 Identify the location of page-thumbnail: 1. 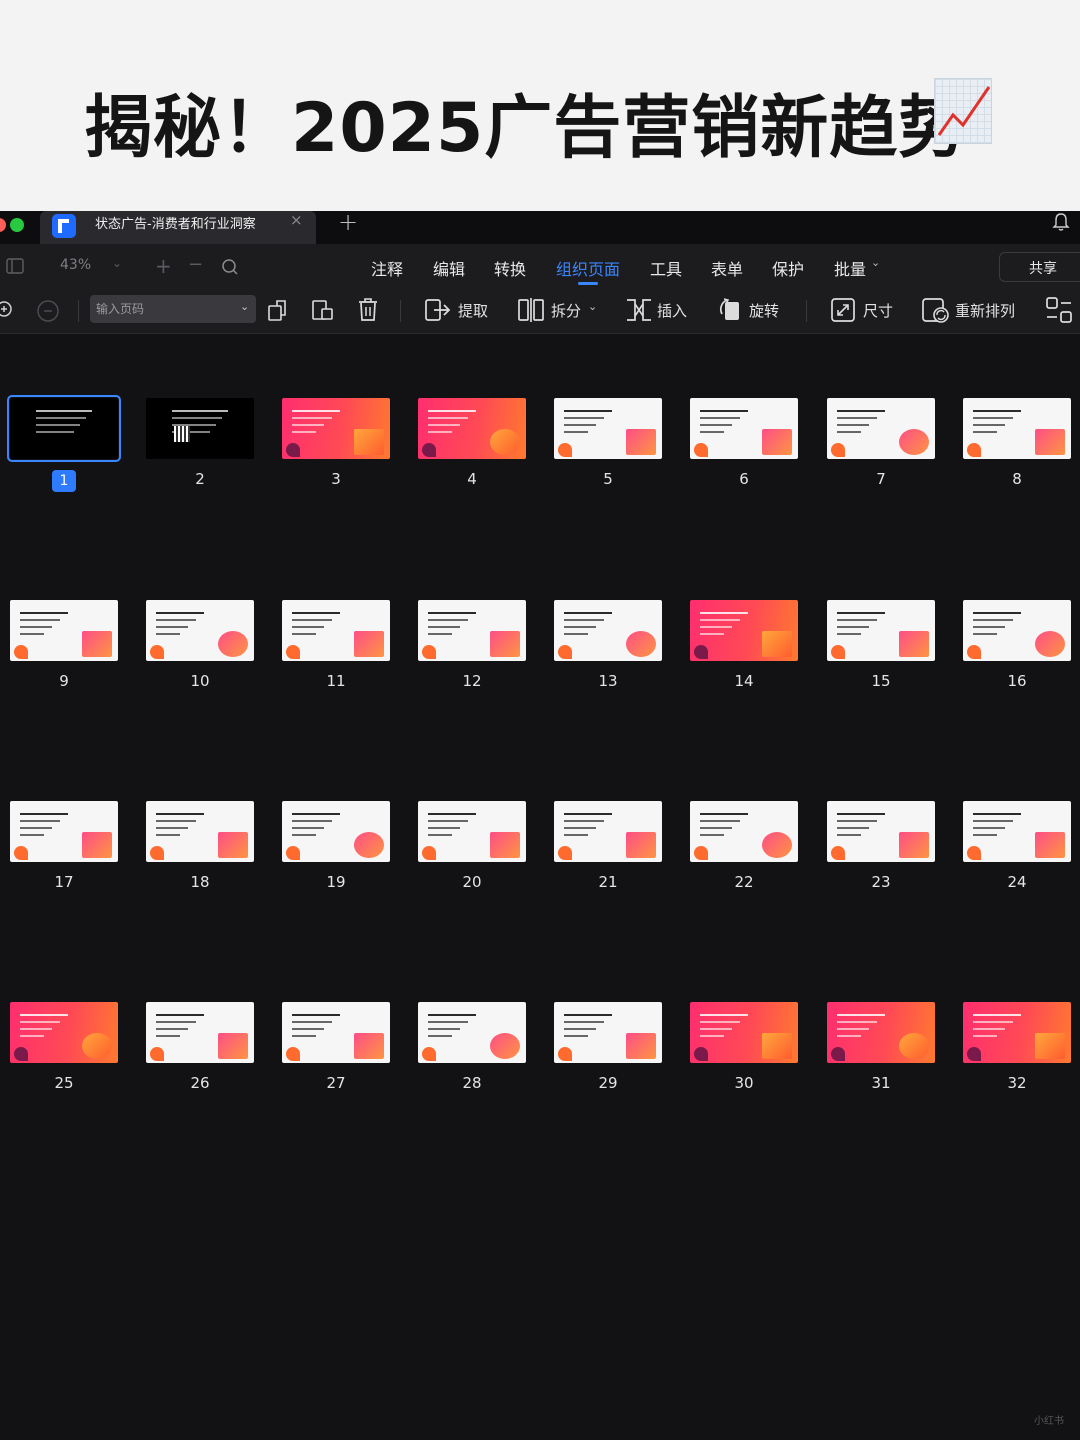
(64, 446).